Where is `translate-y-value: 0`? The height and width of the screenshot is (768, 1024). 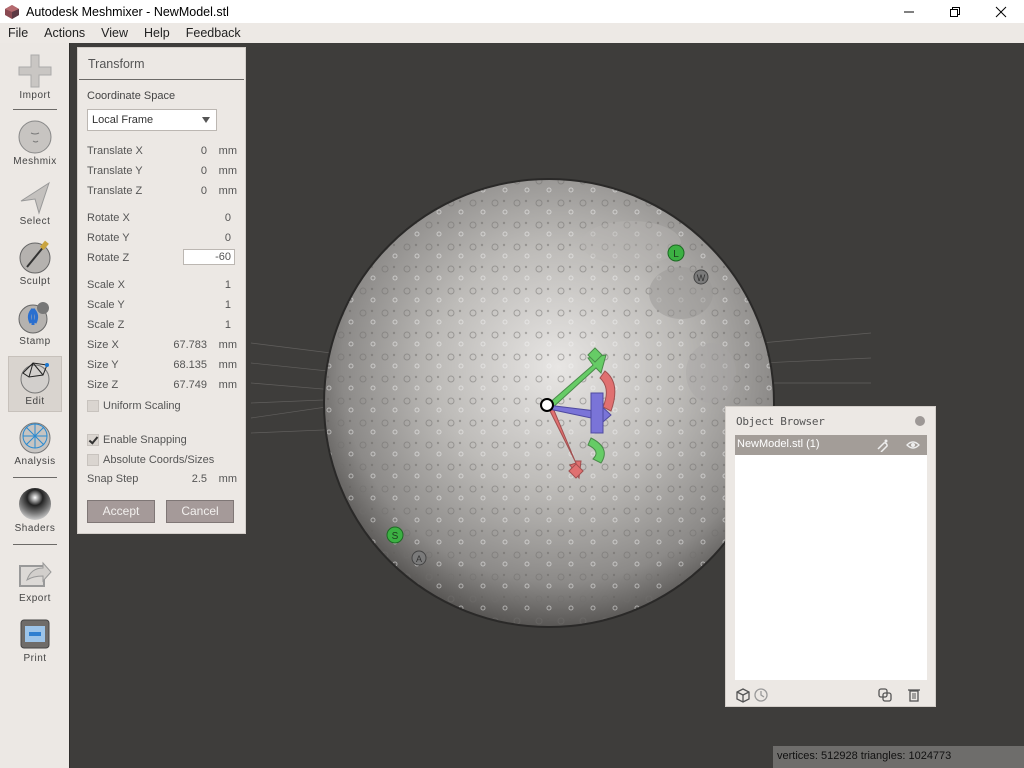
translate-y-value: 0 is located at coordinates (204, 171).